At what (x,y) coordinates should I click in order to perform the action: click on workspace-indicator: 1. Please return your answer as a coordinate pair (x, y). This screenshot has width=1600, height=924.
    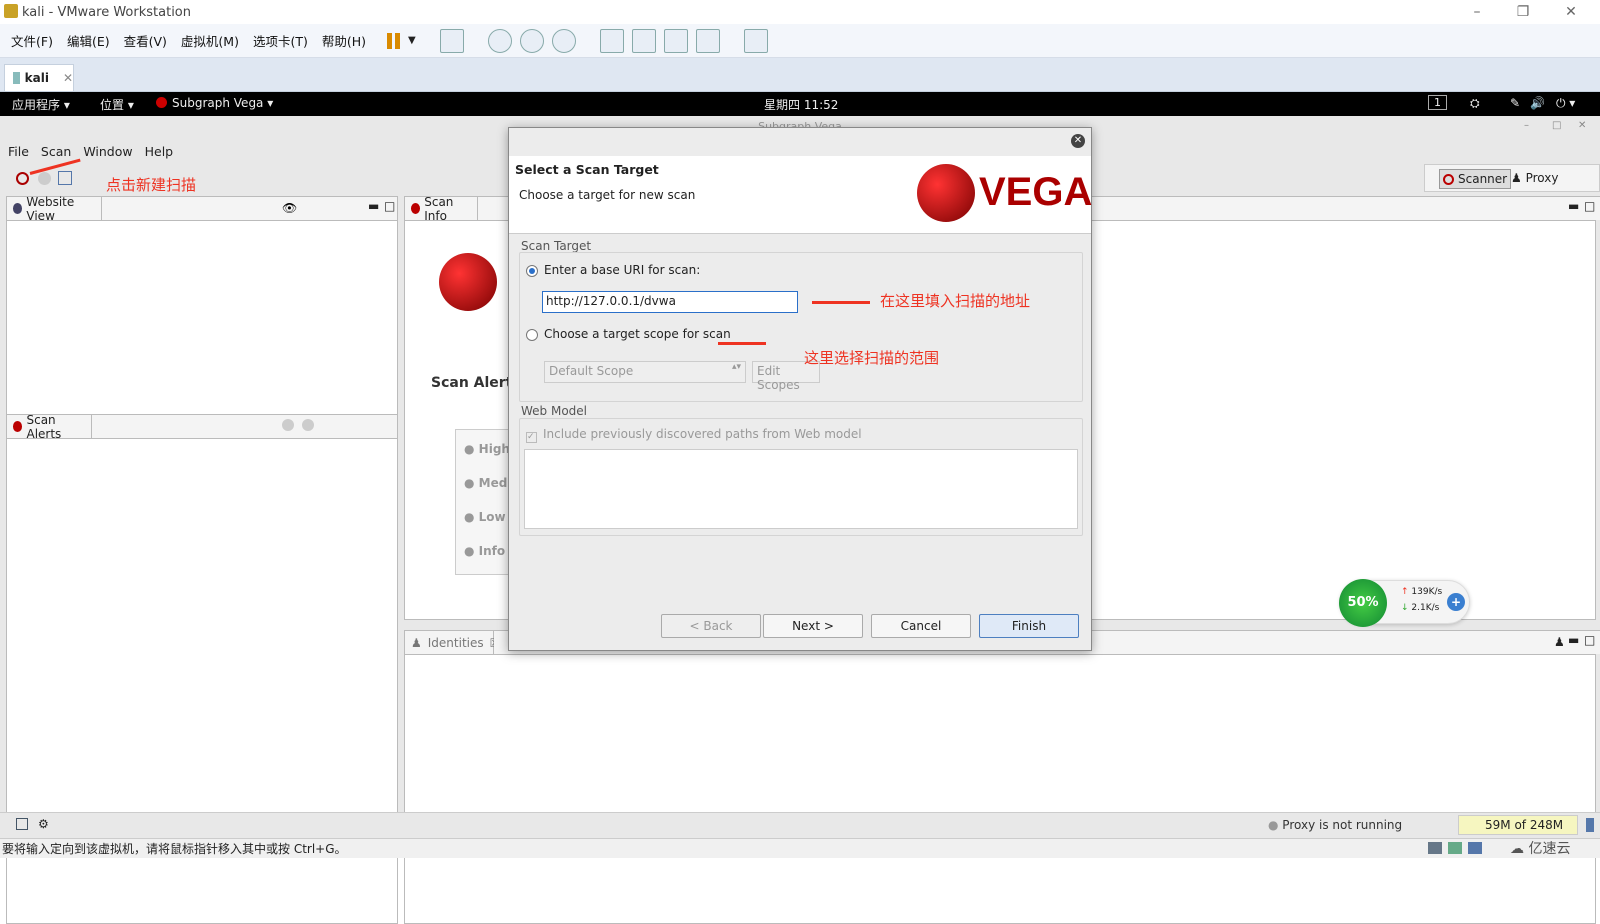
    Looking at the image, I should click on (1437, 102).